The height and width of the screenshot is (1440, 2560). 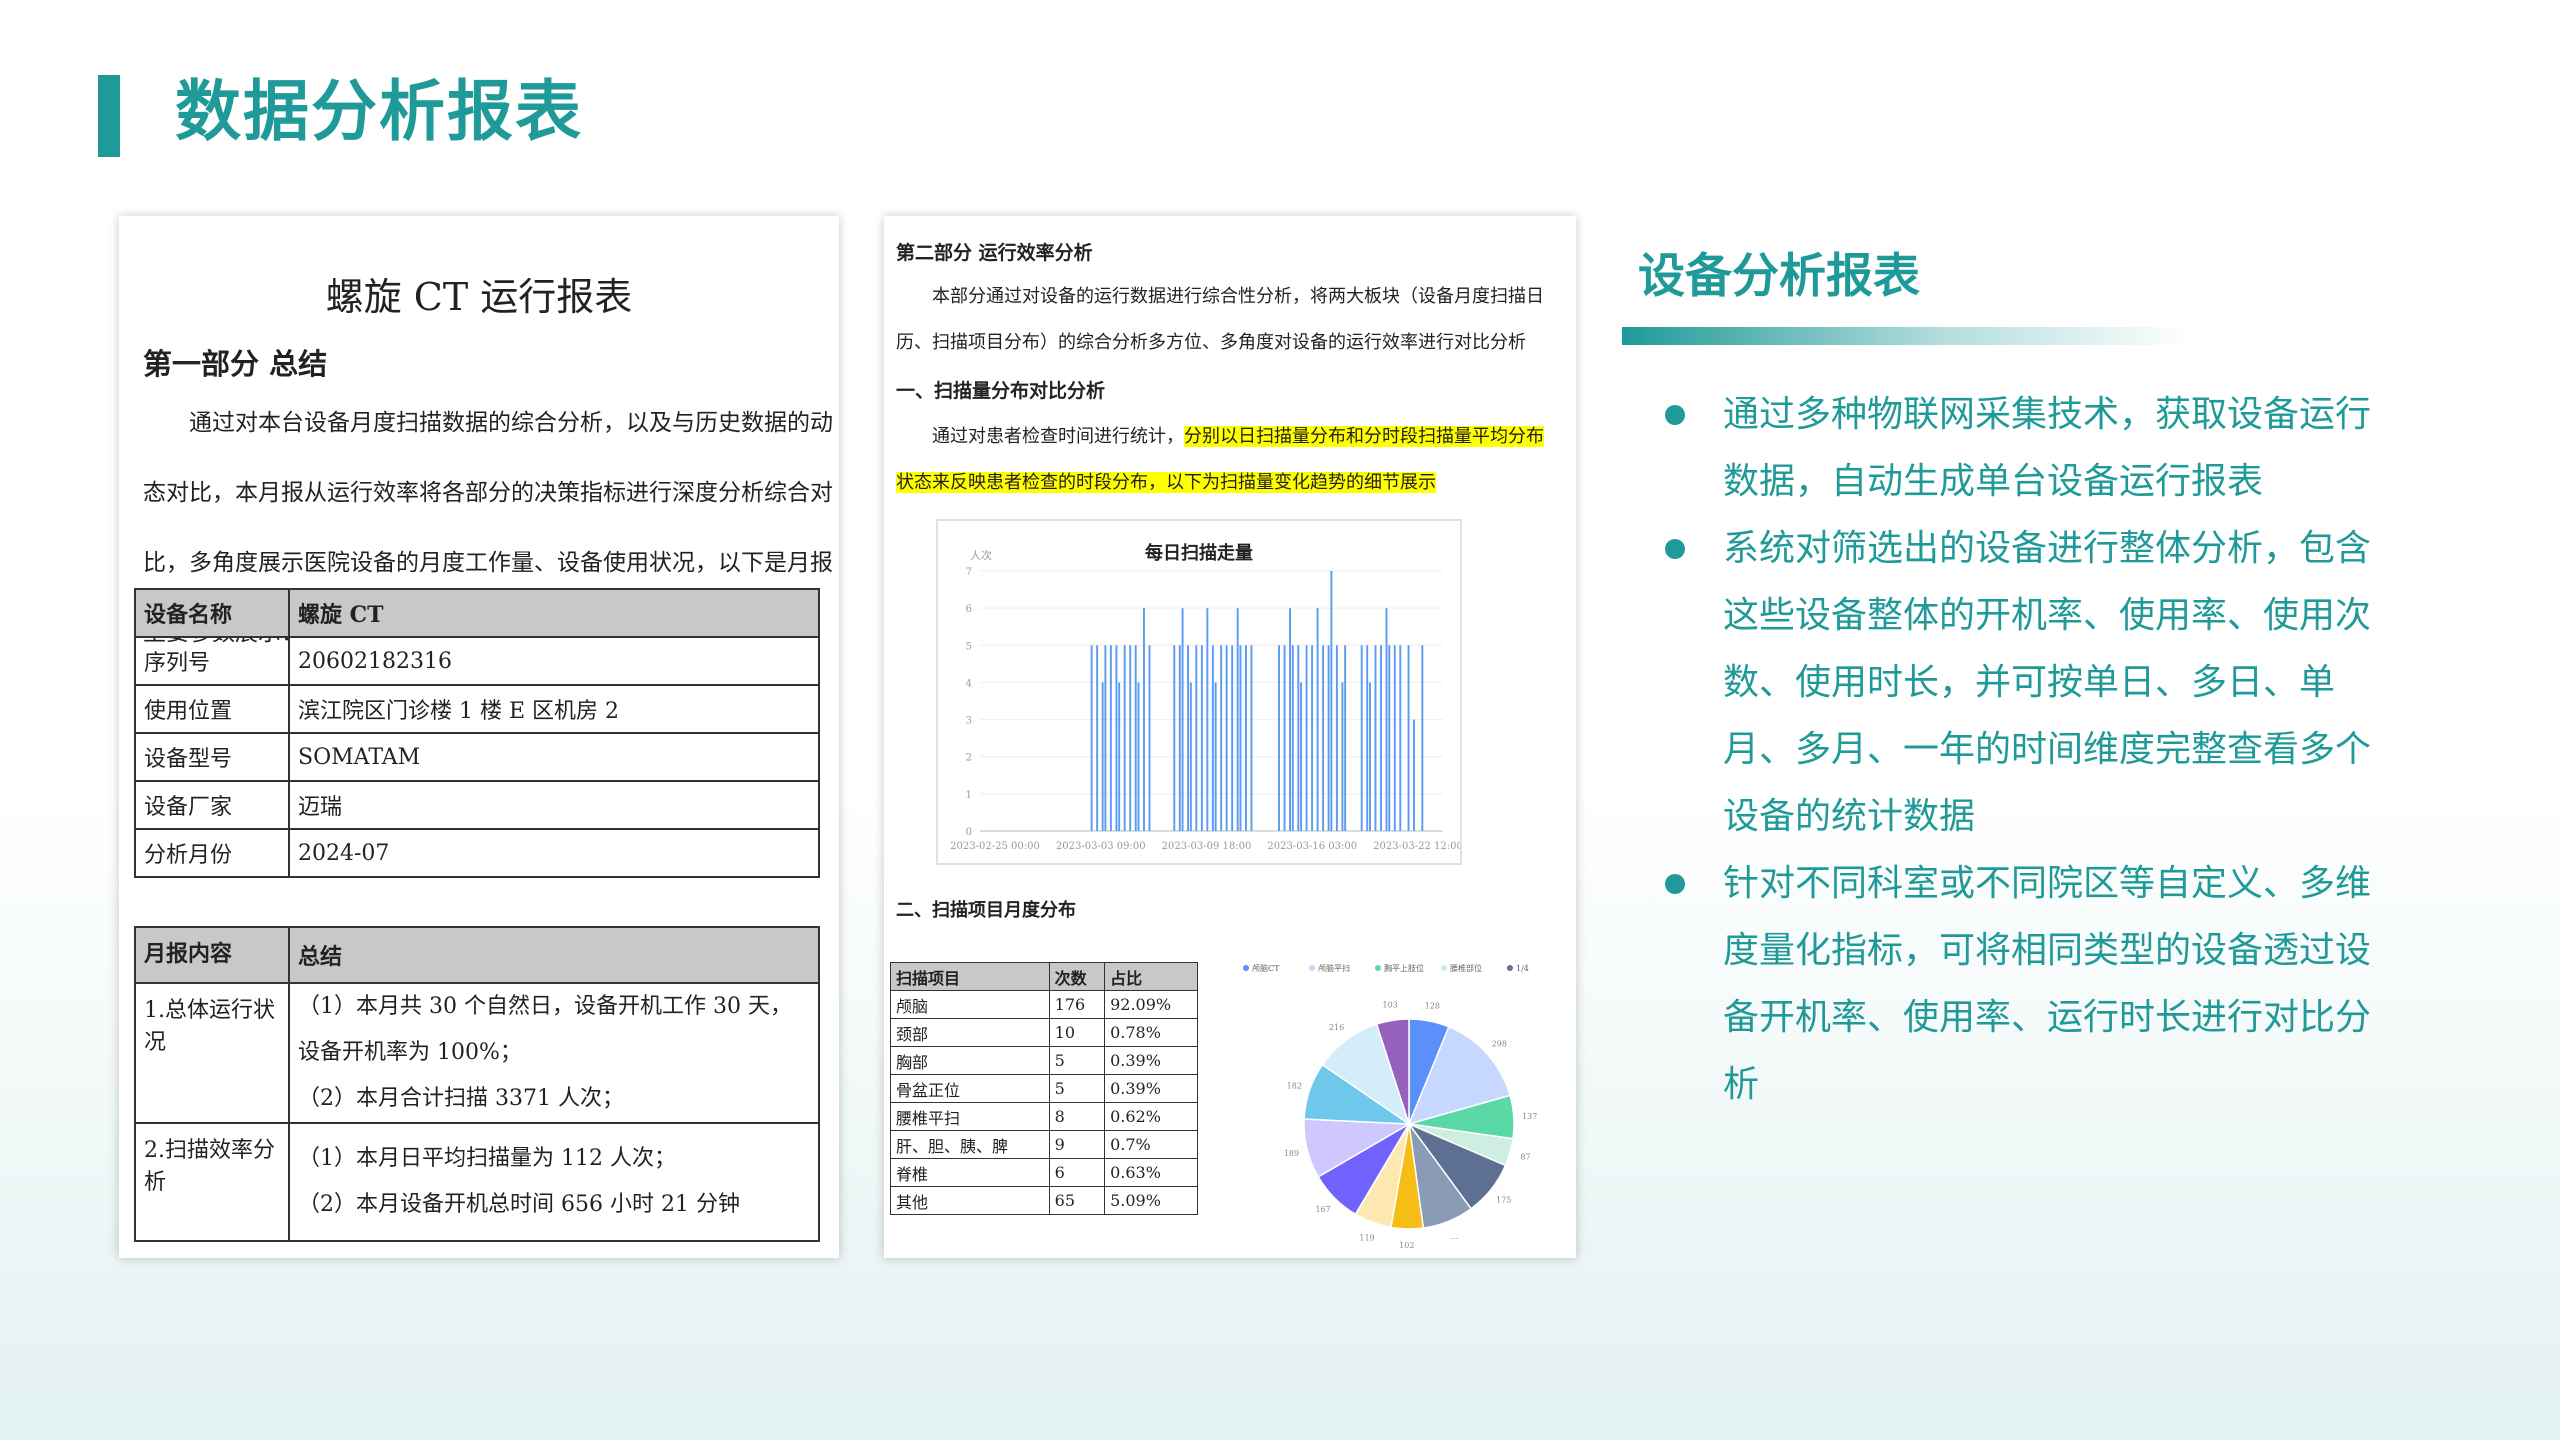 What do you see at coordinates (969, 758) in the screenshot?
I see `y-tick-label: 2` at bounding box center [969, 758].